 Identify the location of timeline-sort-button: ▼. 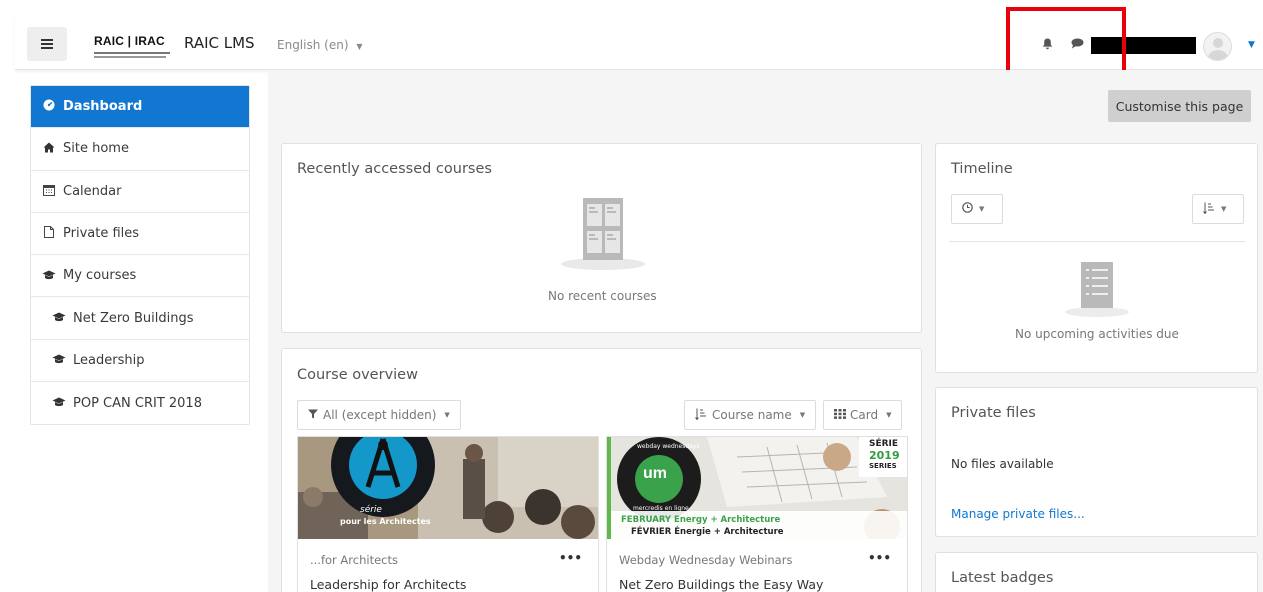
(1218, 209).